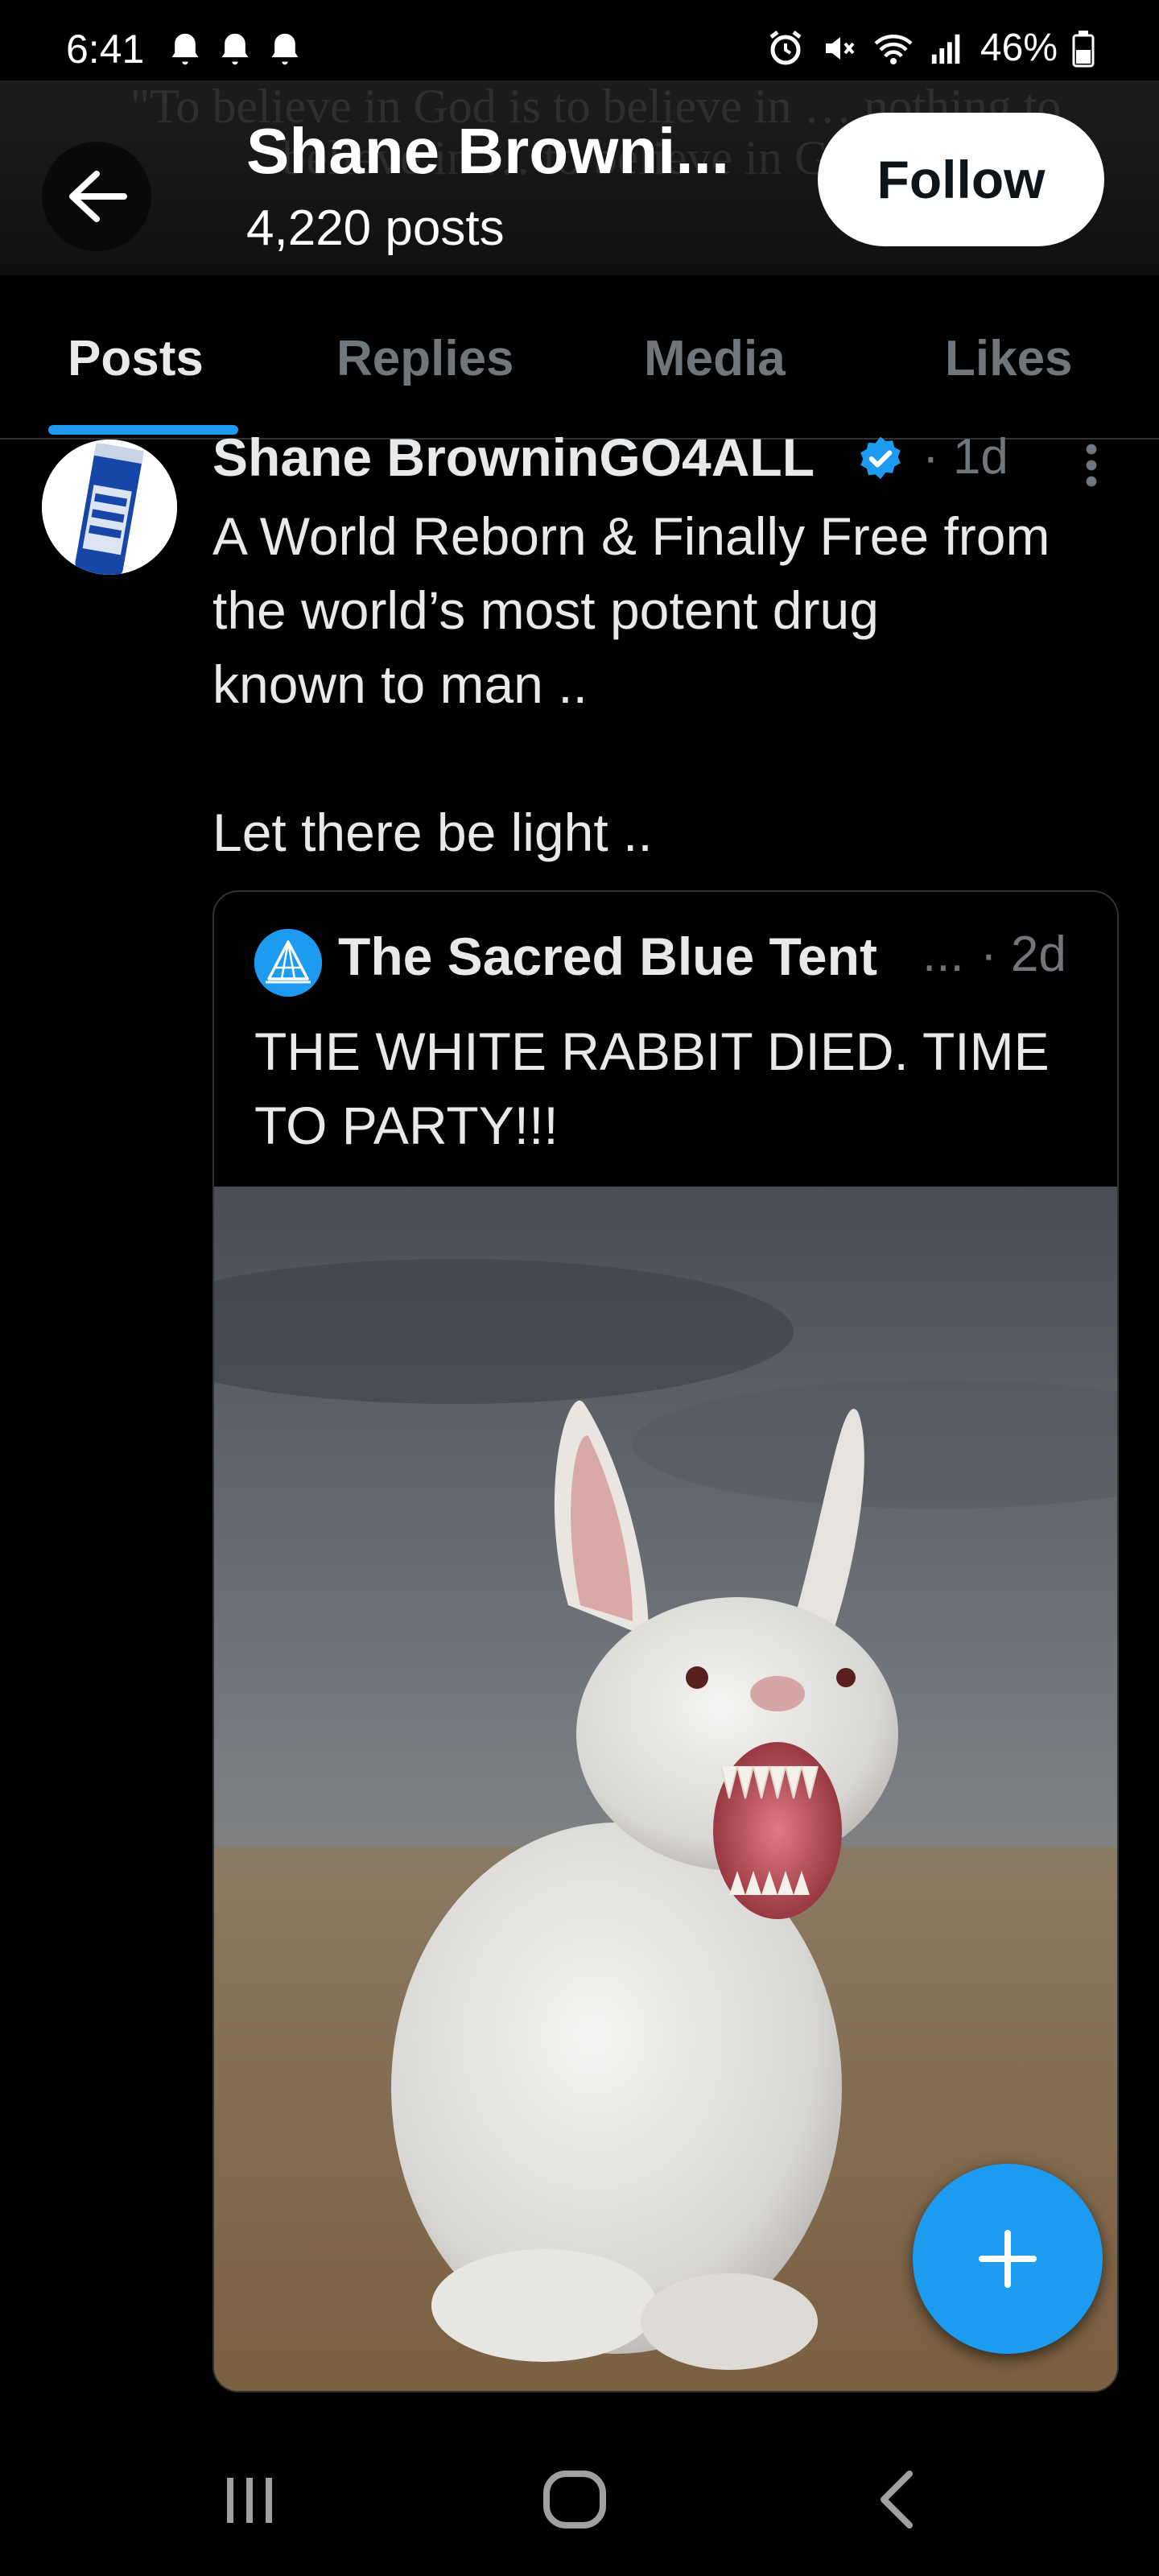 This screenshot has height=2576, width=1159. I want to click on back-button, so click(96, 196).